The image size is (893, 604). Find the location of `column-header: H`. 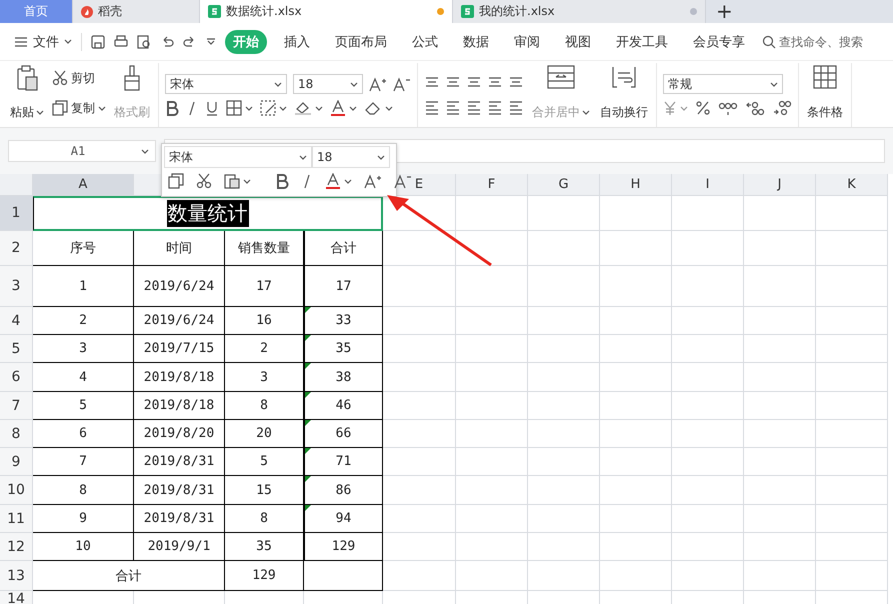

column-header: H is located at coordinates (636, 185).